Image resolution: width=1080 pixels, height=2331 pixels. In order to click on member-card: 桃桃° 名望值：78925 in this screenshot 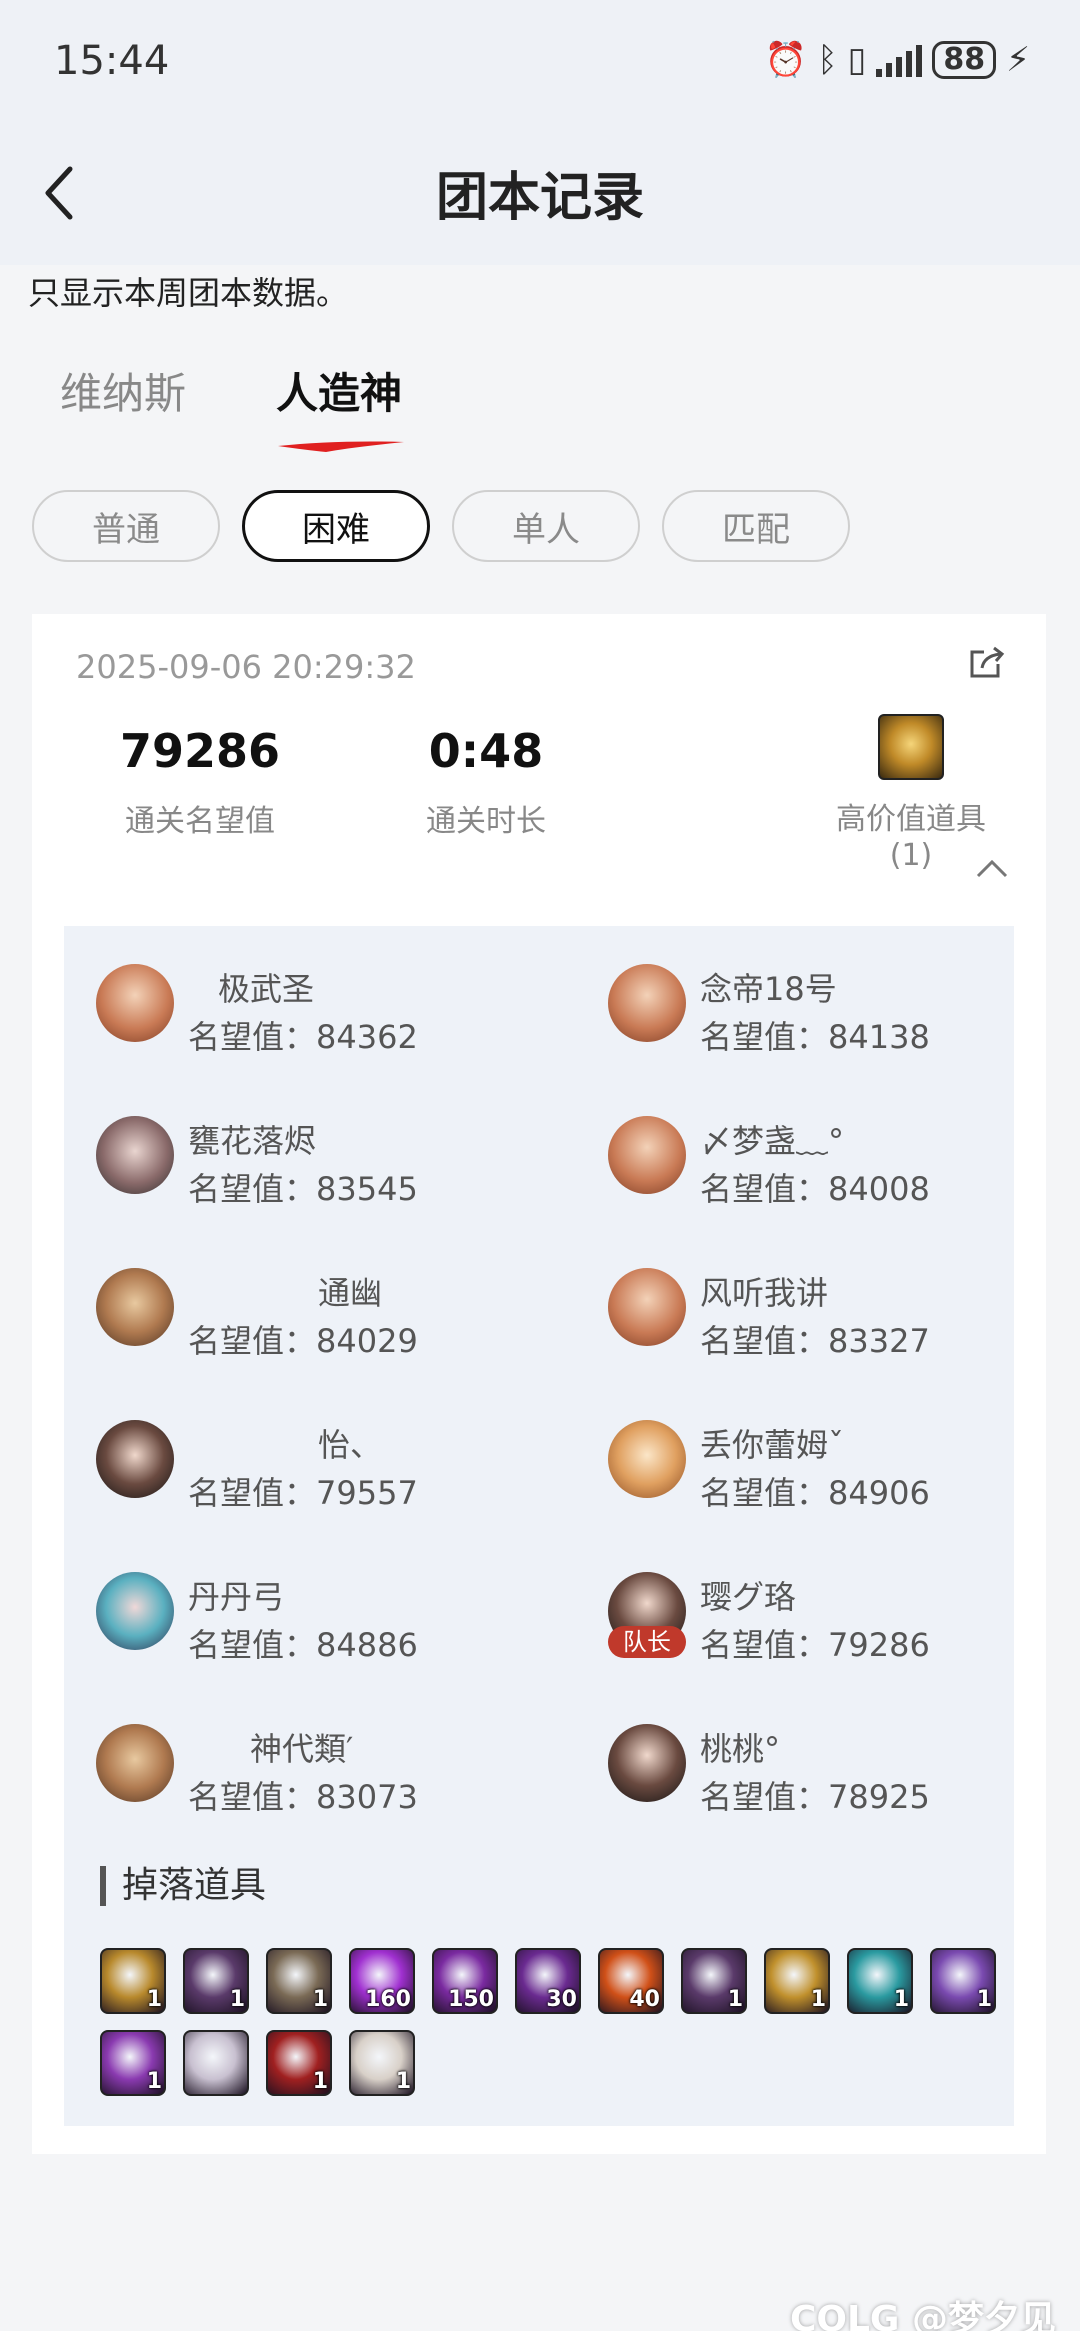, I will do `click(828, 1774)`.